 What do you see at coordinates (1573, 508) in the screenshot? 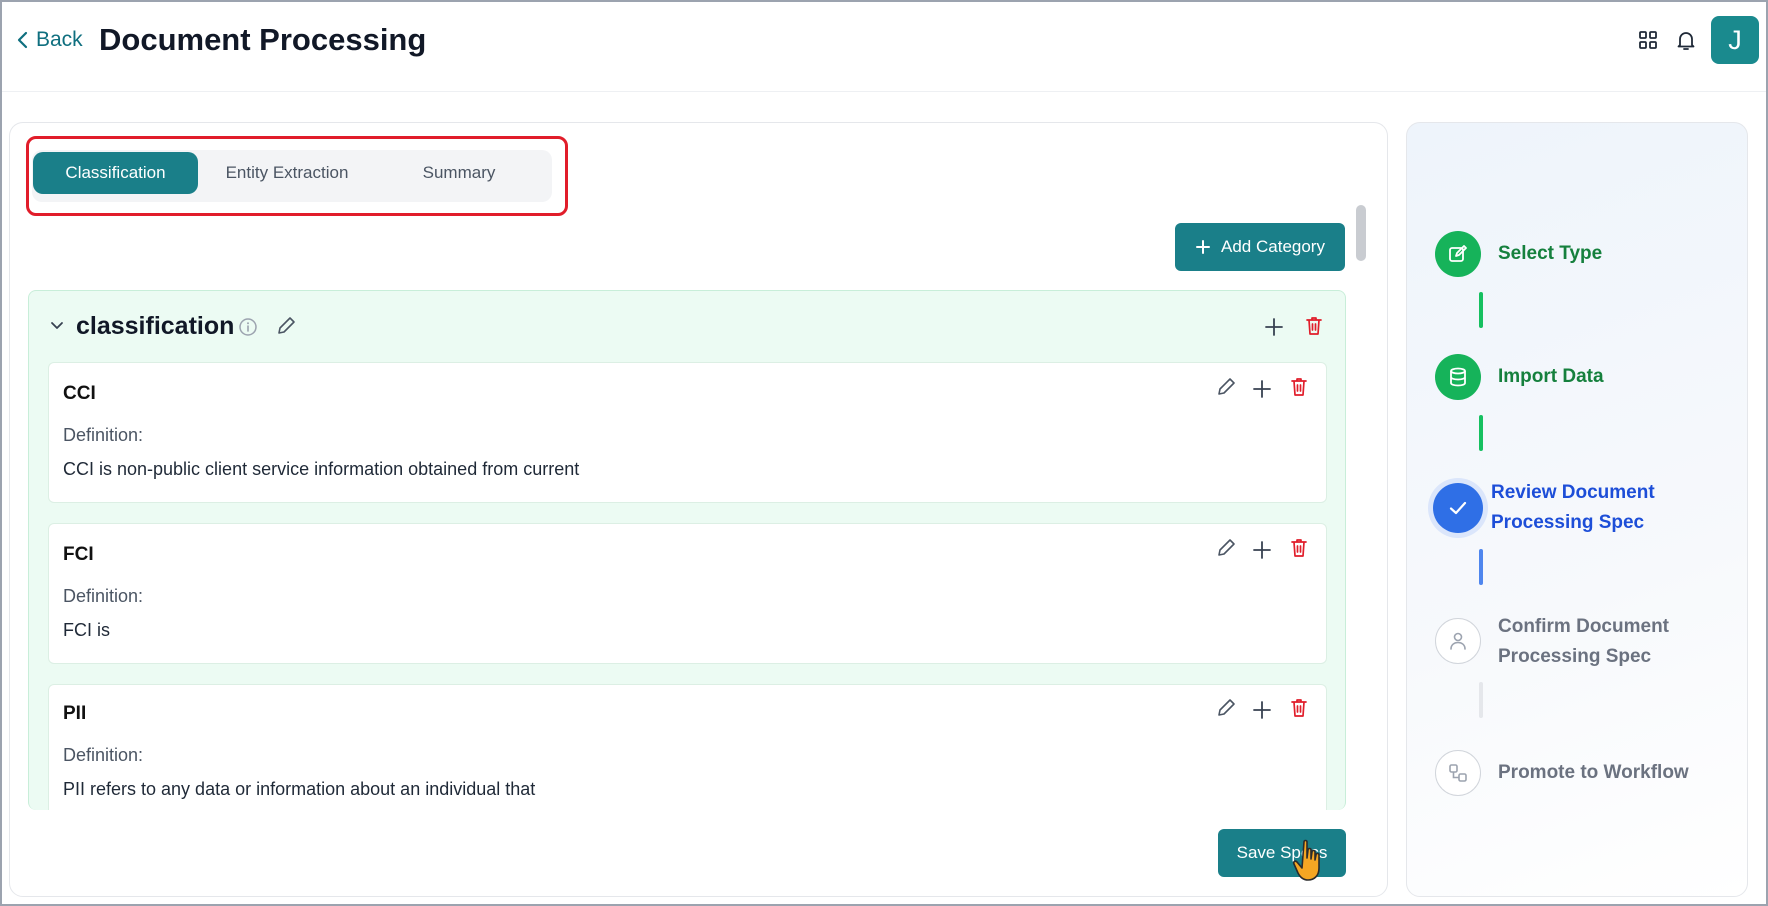
I see `step-label-review-spec: Review Document Processing Spec` at bounding box center [1573, 508].